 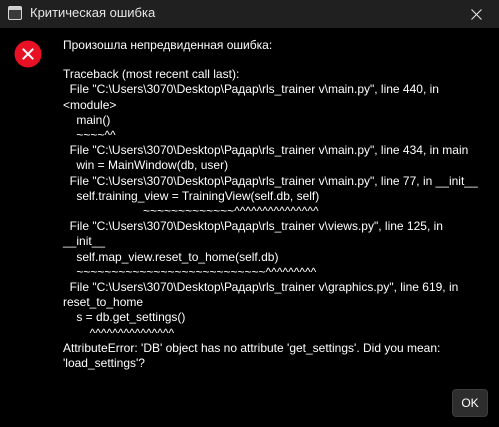 What do you see at coordinates (93, 12) in the screenshot?
I see `window-title: Критическая ошибка` at bounding box center [93, 12].